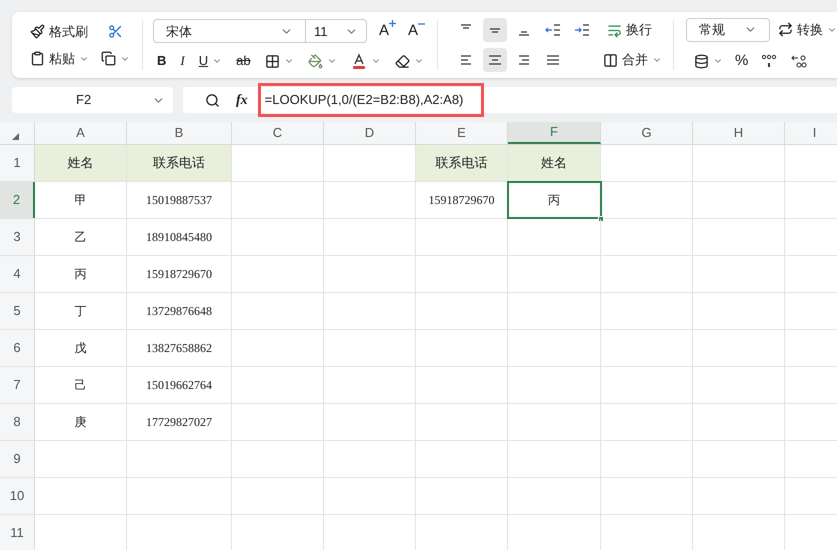 This screenshot has width=837, height=550. What do you see at coordinates (179, 311) in the screenshot?
I see `table-cell: 13729876648` at bounding box center [179, 311].